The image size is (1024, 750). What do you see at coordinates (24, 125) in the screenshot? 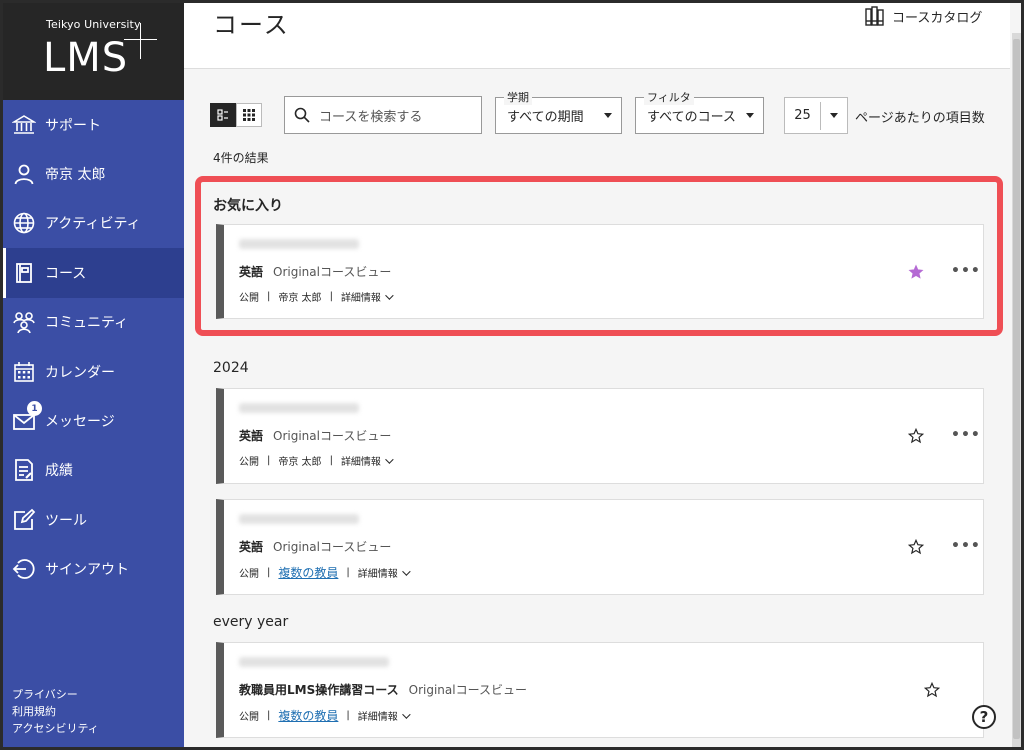
I see `institution-icon` at bounding box center [24, 125].